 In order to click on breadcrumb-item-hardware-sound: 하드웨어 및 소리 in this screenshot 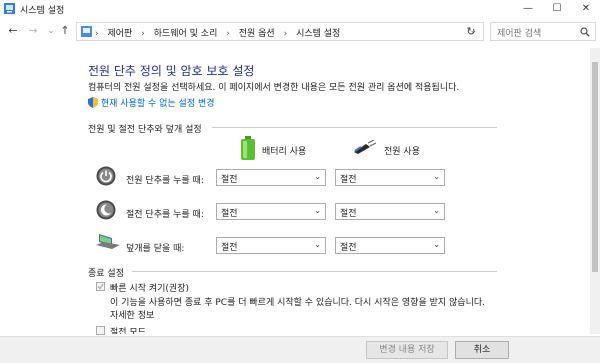, I will do `click(186, 34)`.